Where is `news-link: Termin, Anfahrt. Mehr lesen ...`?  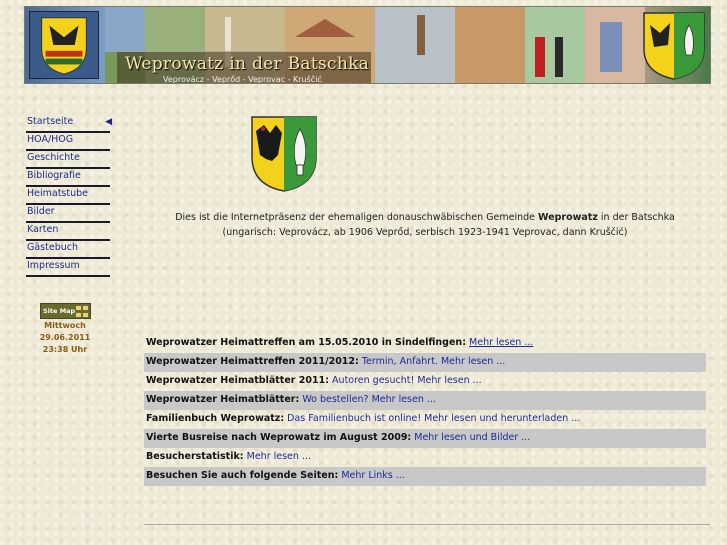
news-link: Termin, Anfahrt. Mehr lesen ... is located at coordinates (433, 361).